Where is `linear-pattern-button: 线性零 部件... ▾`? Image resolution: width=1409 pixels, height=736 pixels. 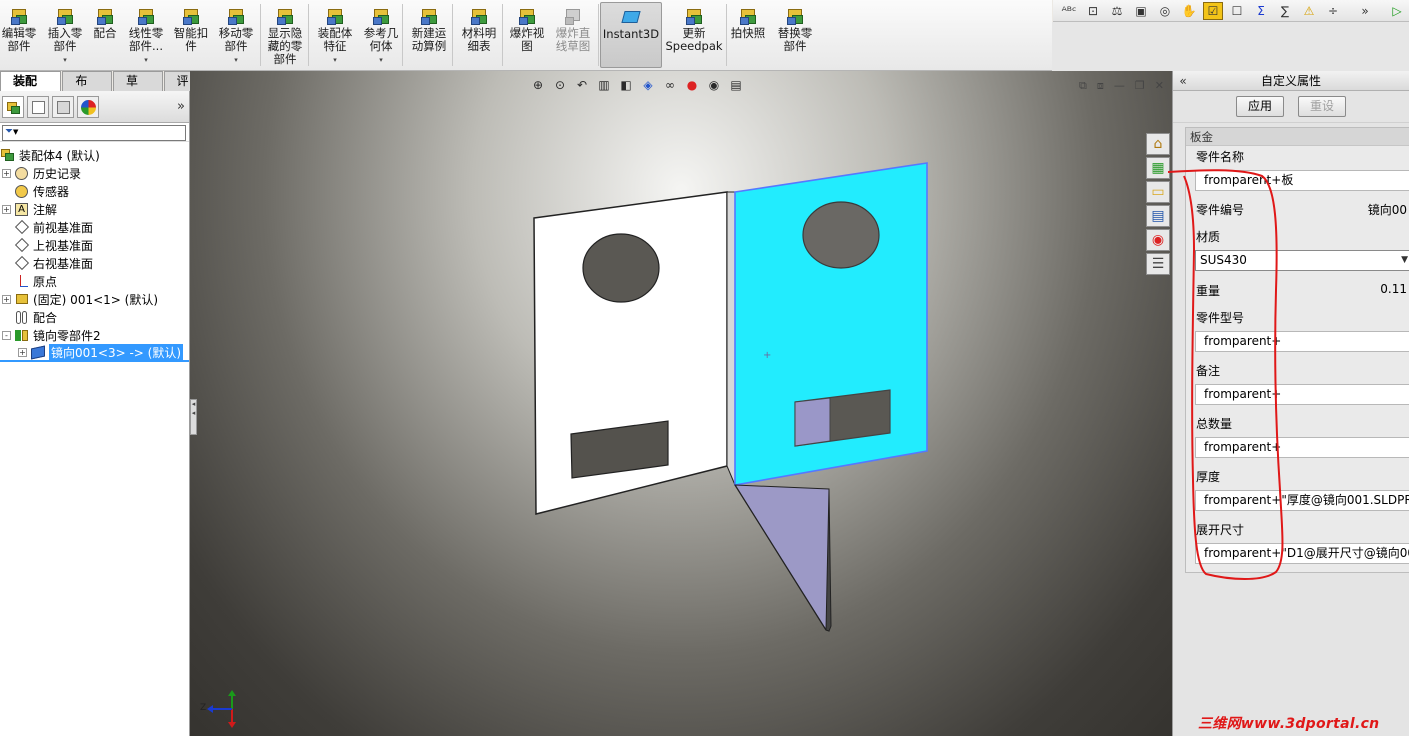
linear-pattern-button: 线性零 部件... ▾ is located at coordinates (146, 35).